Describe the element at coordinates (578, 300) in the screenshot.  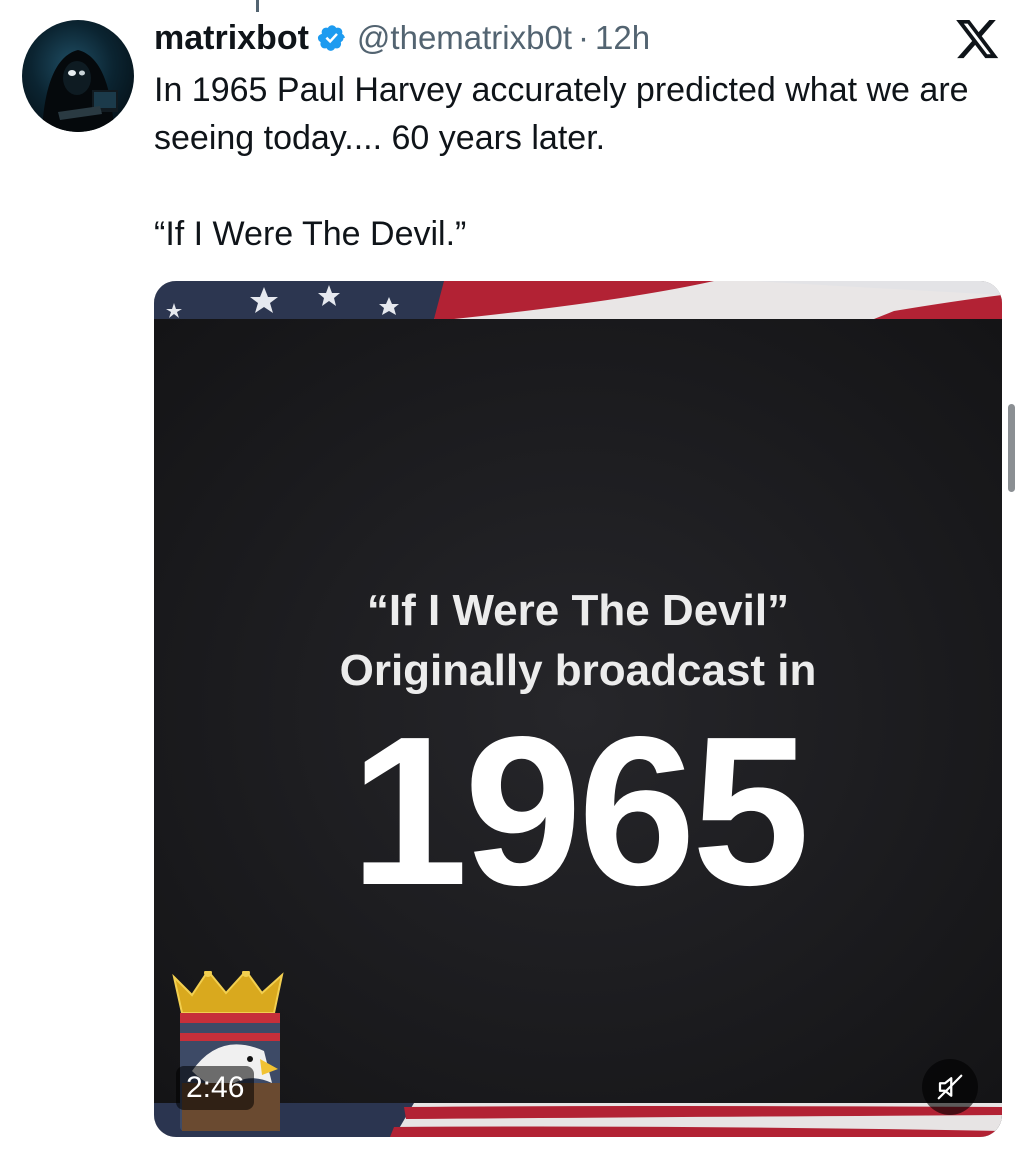
I see `flag-banner-top` at that location.